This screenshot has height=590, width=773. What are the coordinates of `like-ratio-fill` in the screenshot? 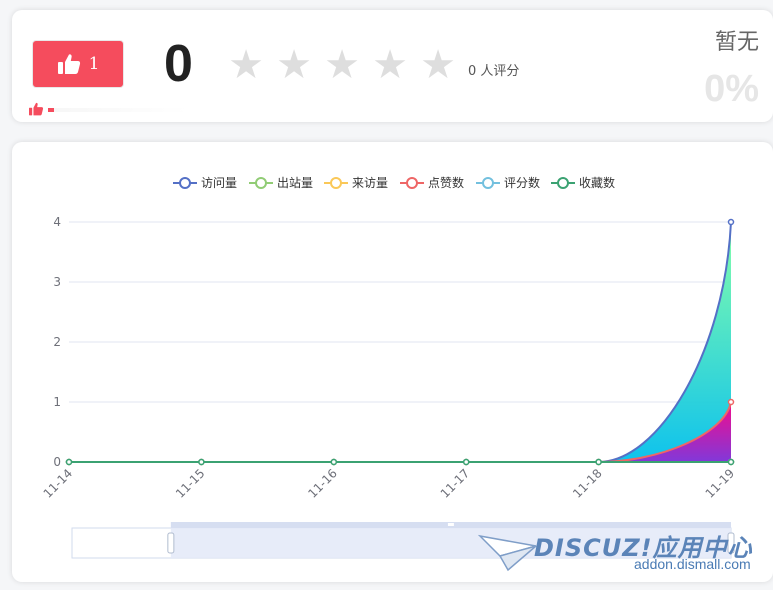 It's located at (51, 110).